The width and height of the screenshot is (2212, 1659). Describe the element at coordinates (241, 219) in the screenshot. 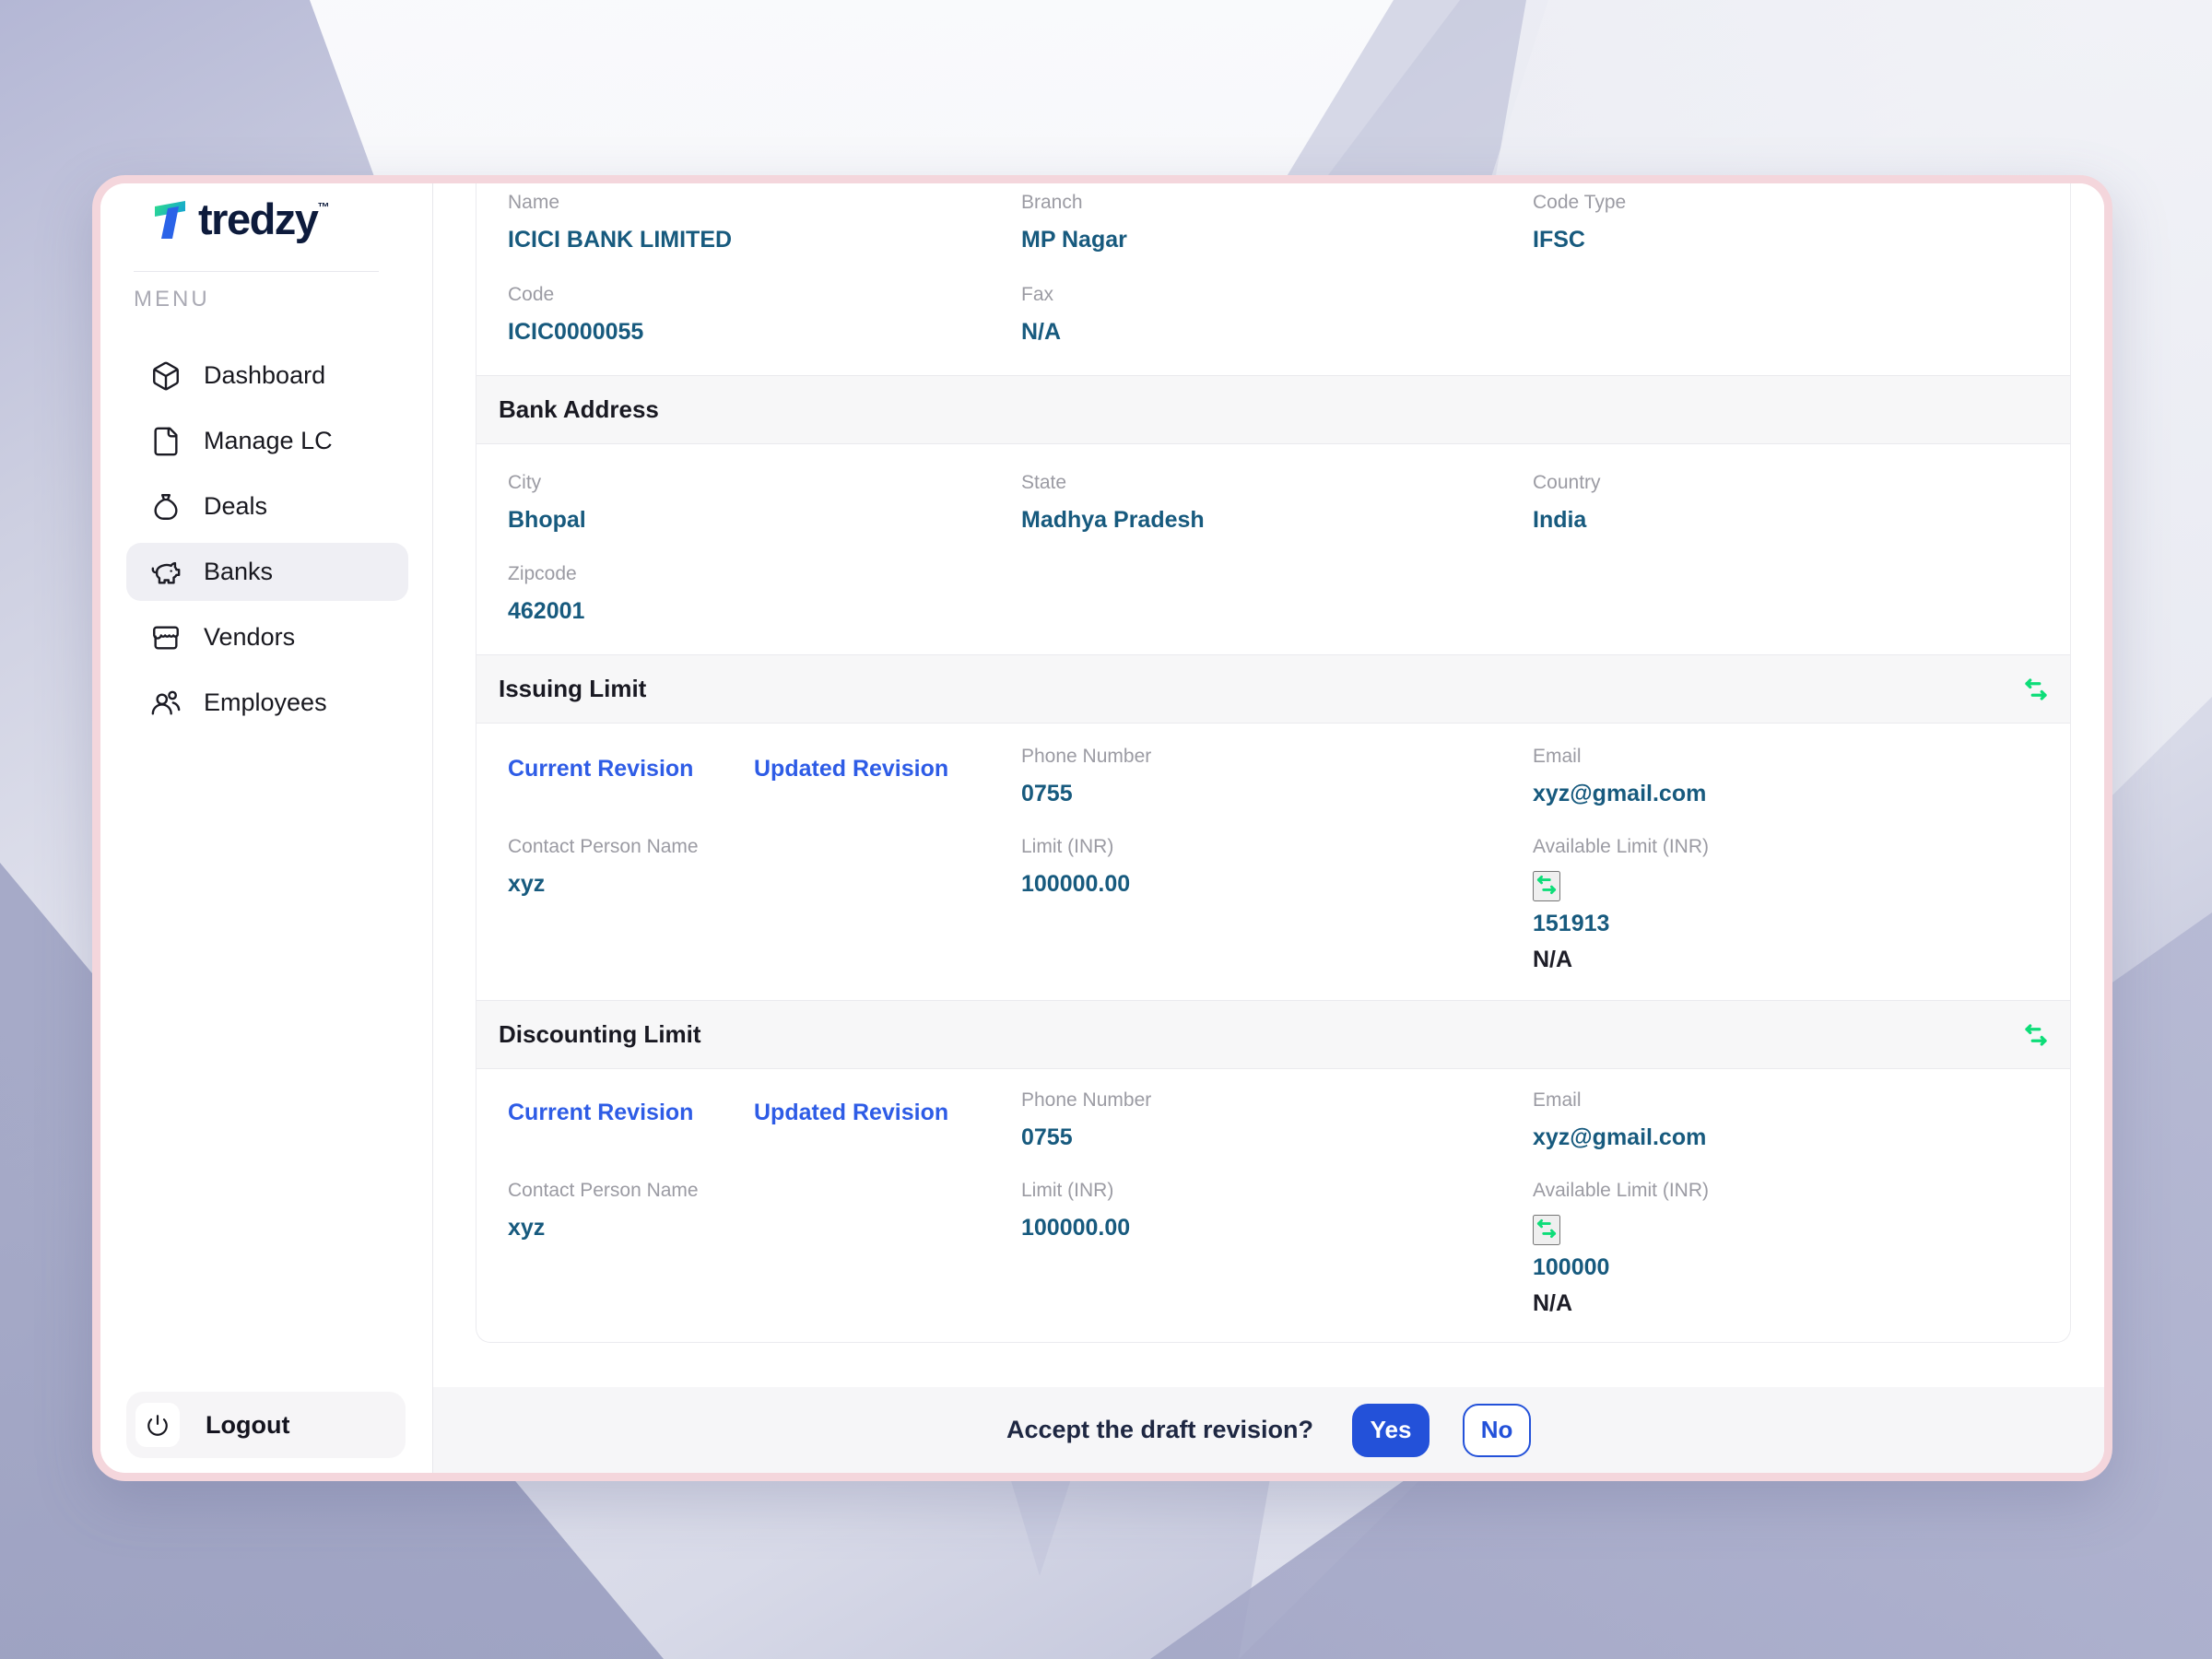

I see `tredzy-logo: tredzy ™` at that location.